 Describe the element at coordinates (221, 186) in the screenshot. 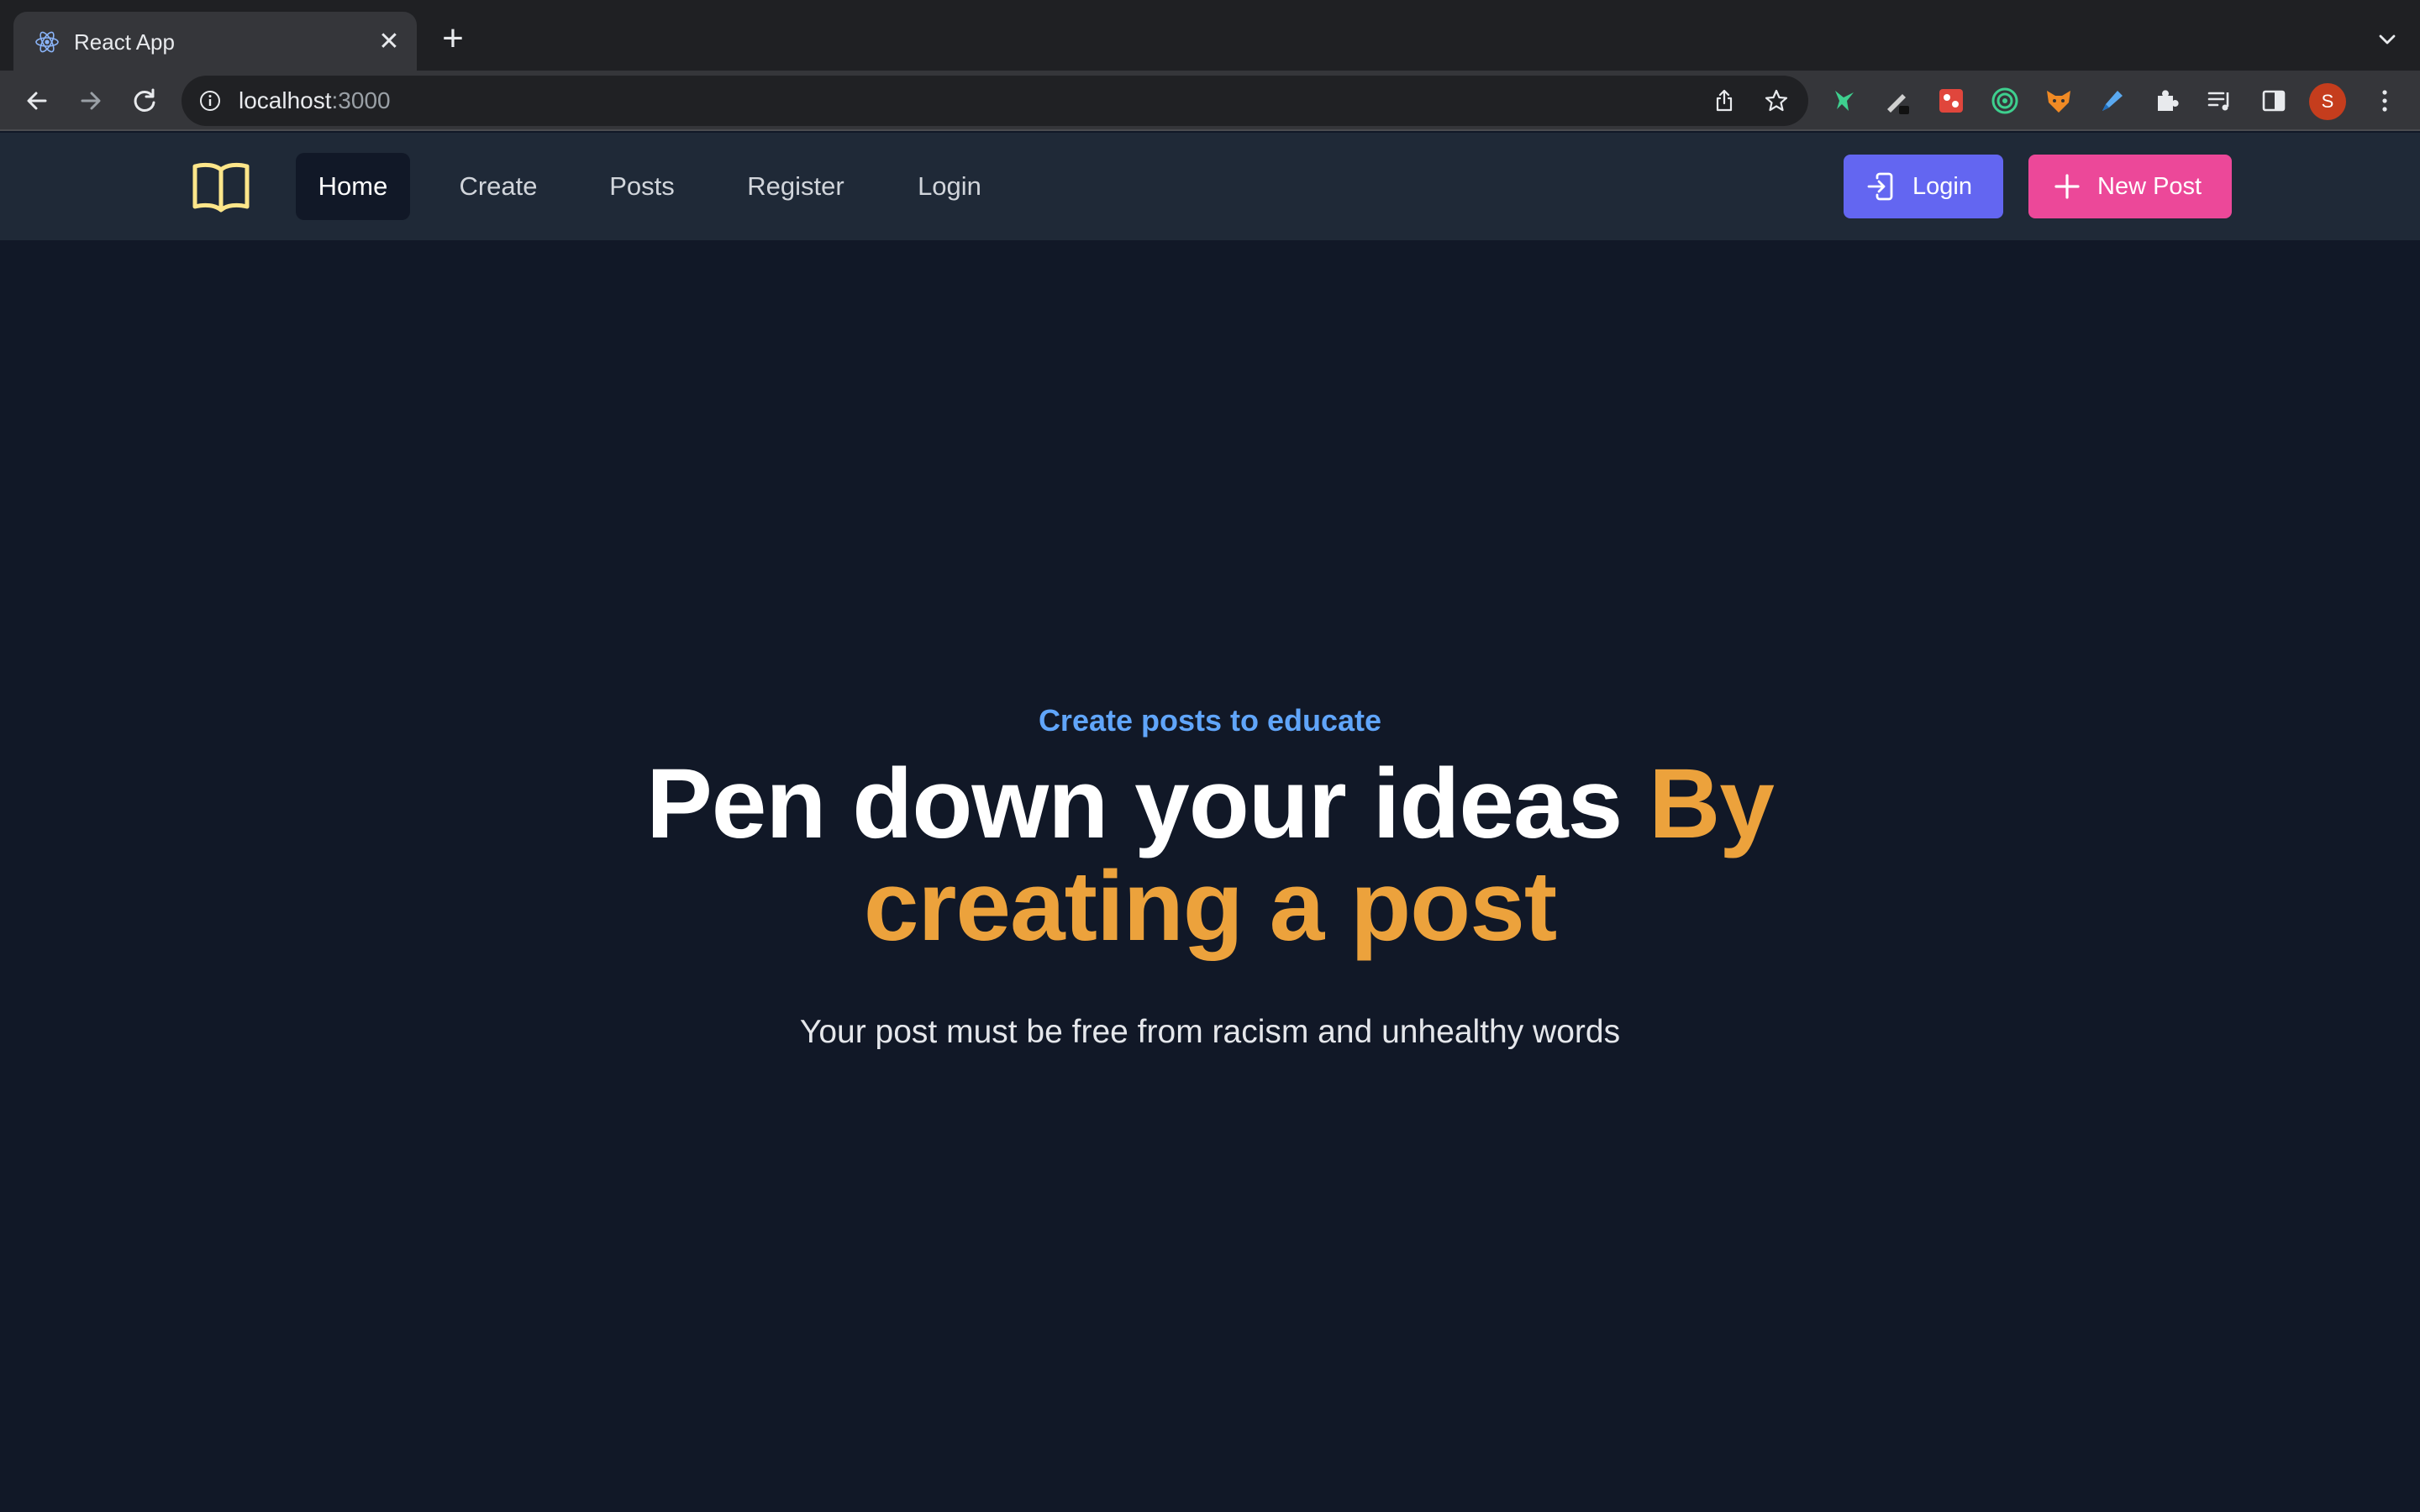

I see `book-icon` at that location.